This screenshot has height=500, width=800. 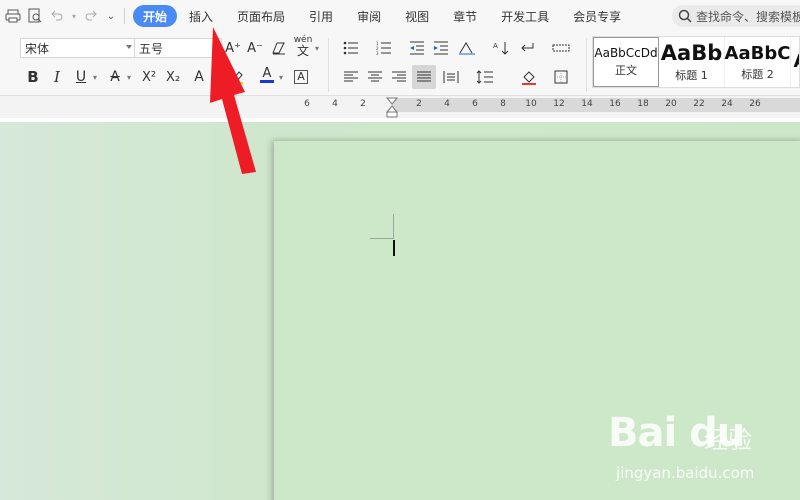 I want to click on font-color-letter: A, so click(x=267, y=73).